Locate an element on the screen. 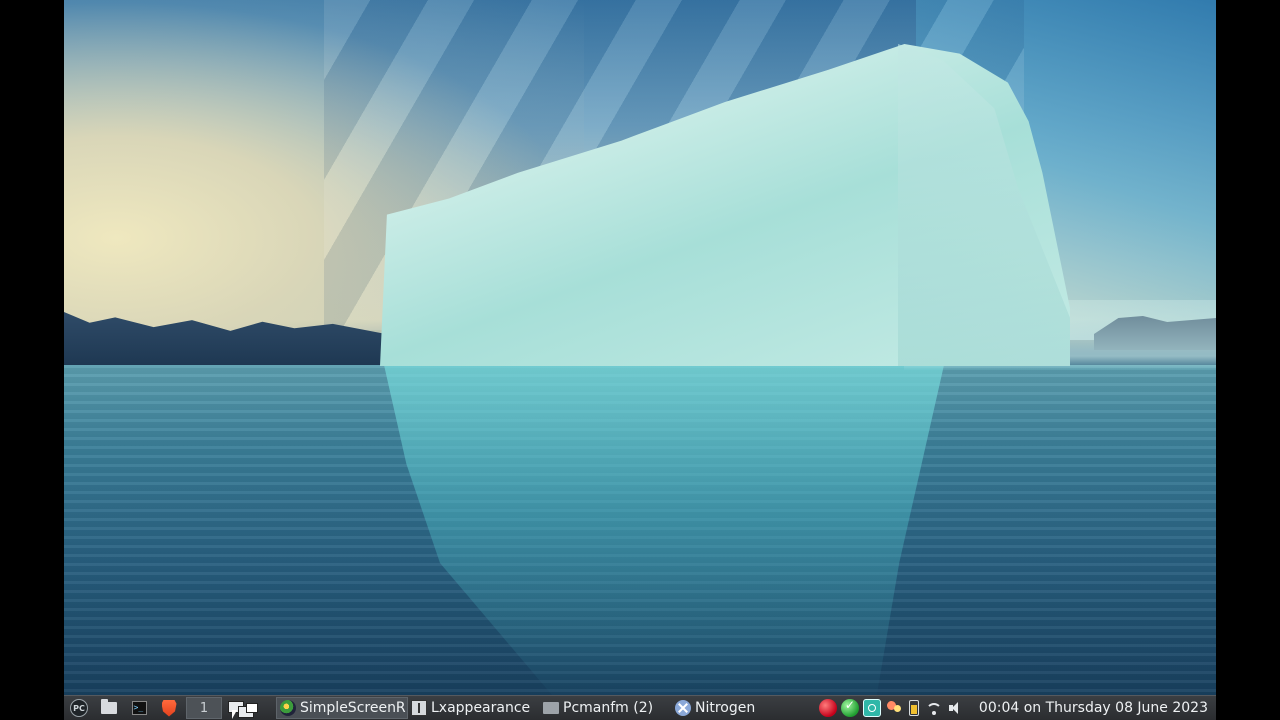 This screenshot has height=720, width=1280. task-nitrogen: Nitrogen is located at coordinates (727, 708).